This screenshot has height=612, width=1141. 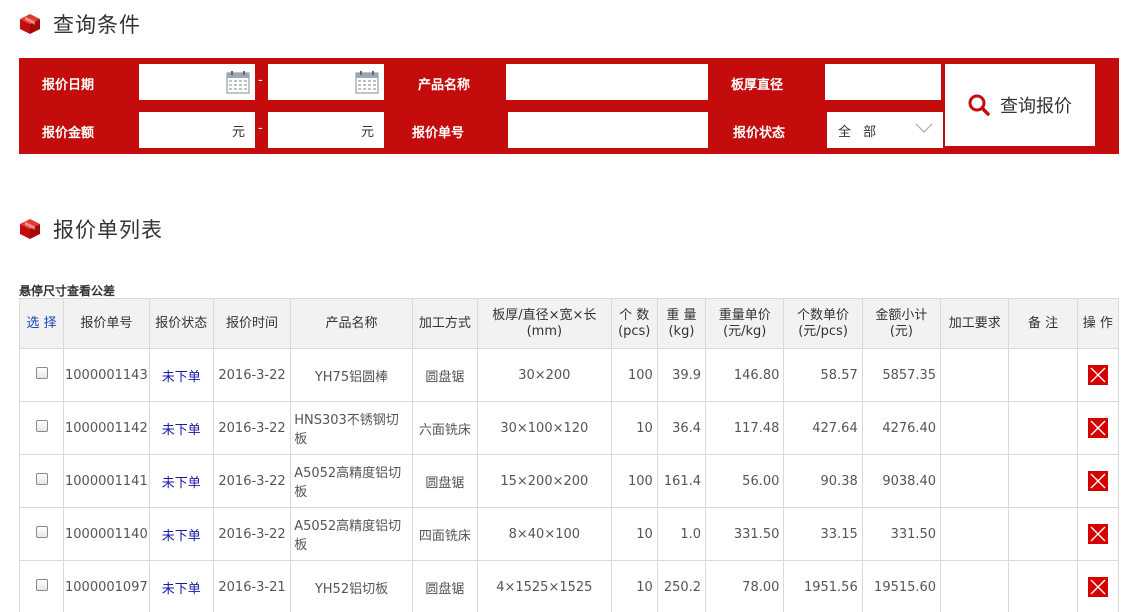 What do you see at coordinates (681, 481) in the screenshot?
I see `cell-weight: 161.4` at bounding box center [681, 481].